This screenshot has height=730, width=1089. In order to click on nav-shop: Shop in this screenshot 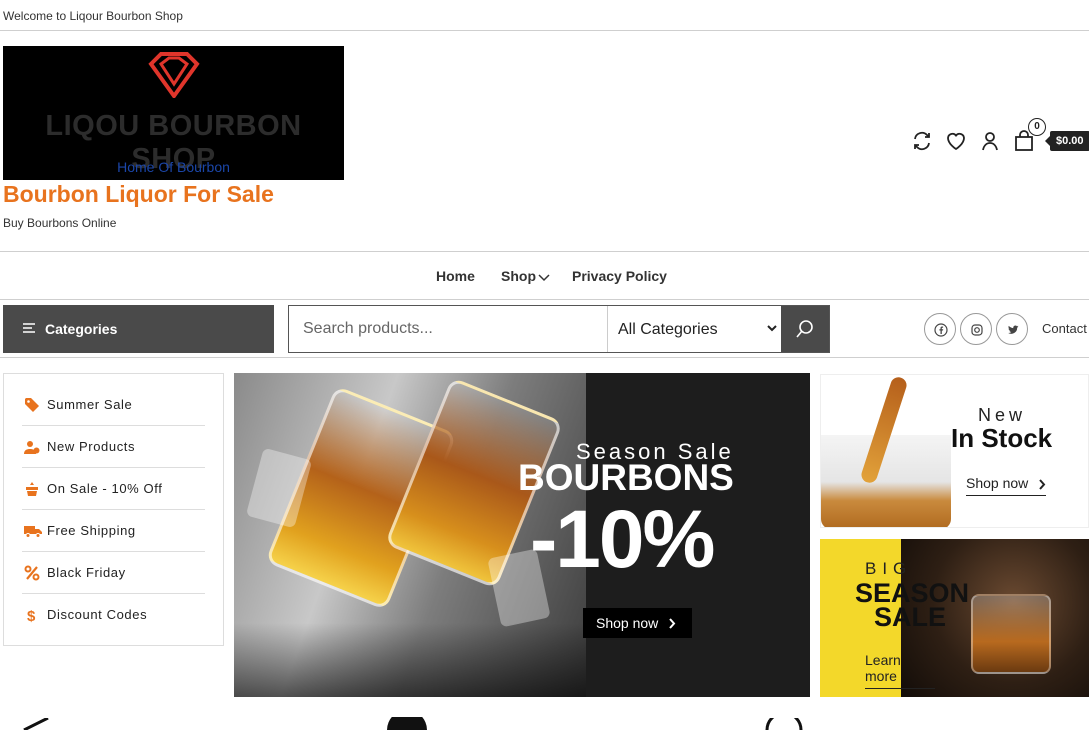, I will do `click(518, 276)`.